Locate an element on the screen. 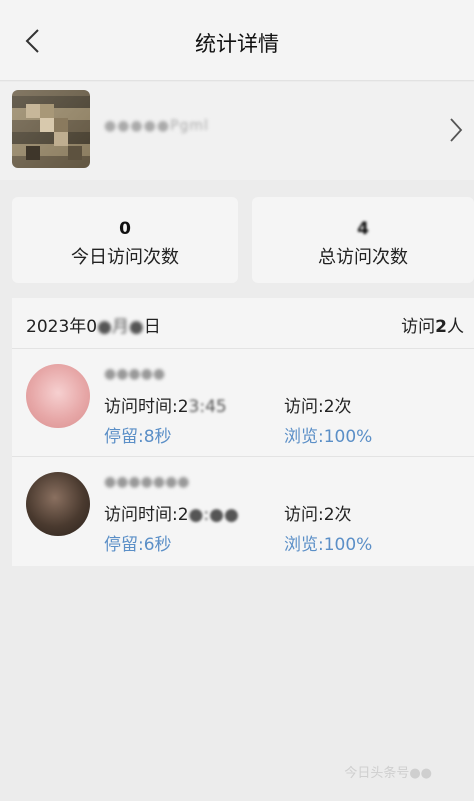 This screenshot has height=801, width=474. top-navigation-bar: 统计详情 is located at coordinates (237, 40).